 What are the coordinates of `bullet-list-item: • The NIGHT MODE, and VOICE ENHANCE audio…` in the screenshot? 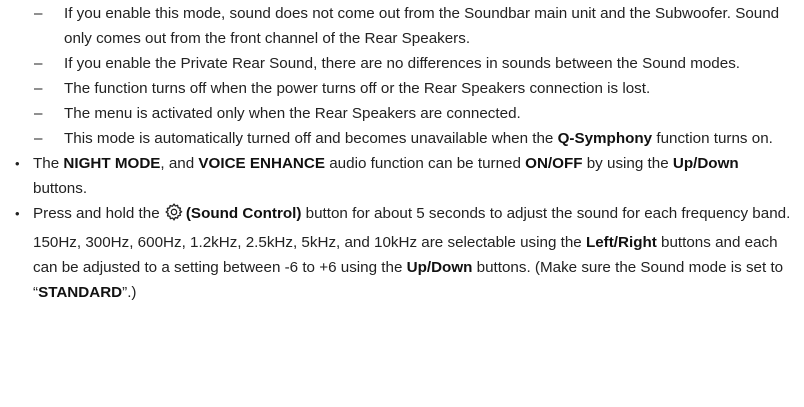 It's located at (402, 176).